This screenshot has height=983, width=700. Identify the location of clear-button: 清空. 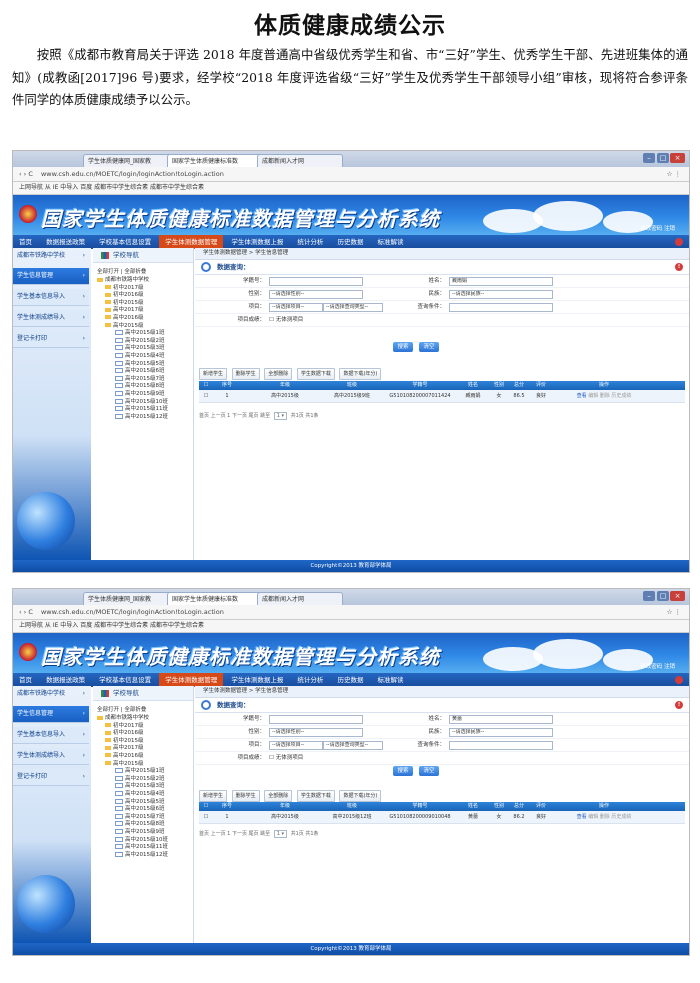
(429, 347).